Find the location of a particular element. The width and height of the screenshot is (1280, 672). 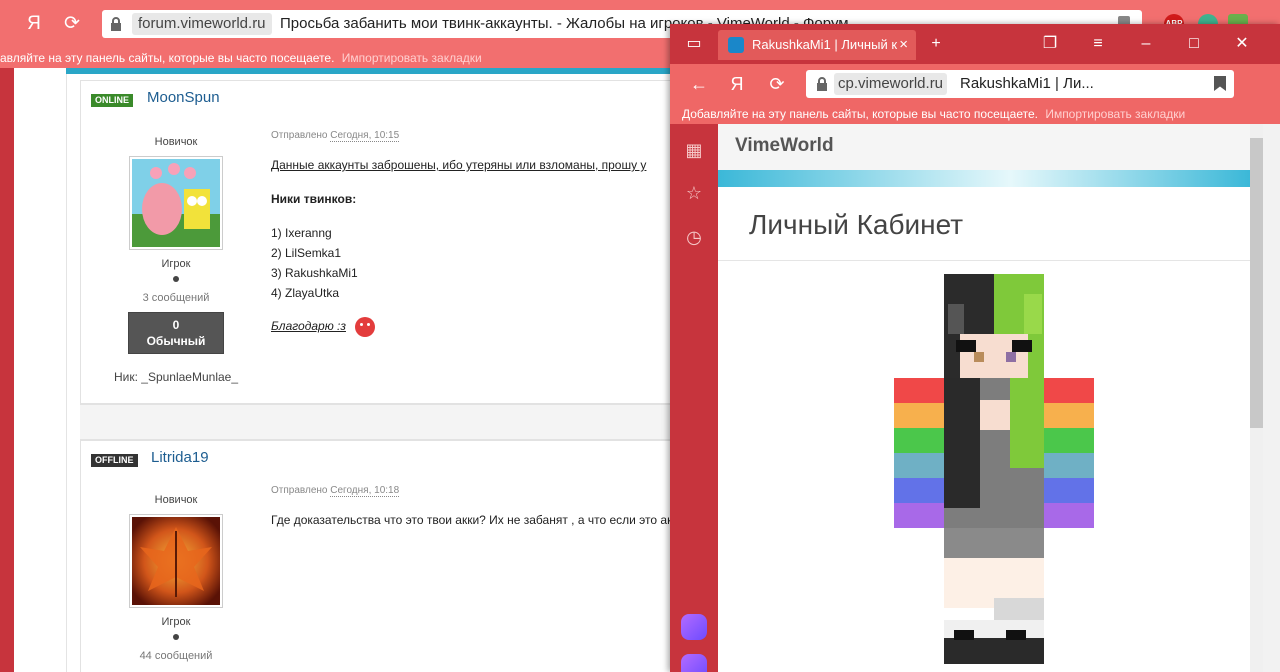

minecraft-skin-image is located at coordinates (994, 469).